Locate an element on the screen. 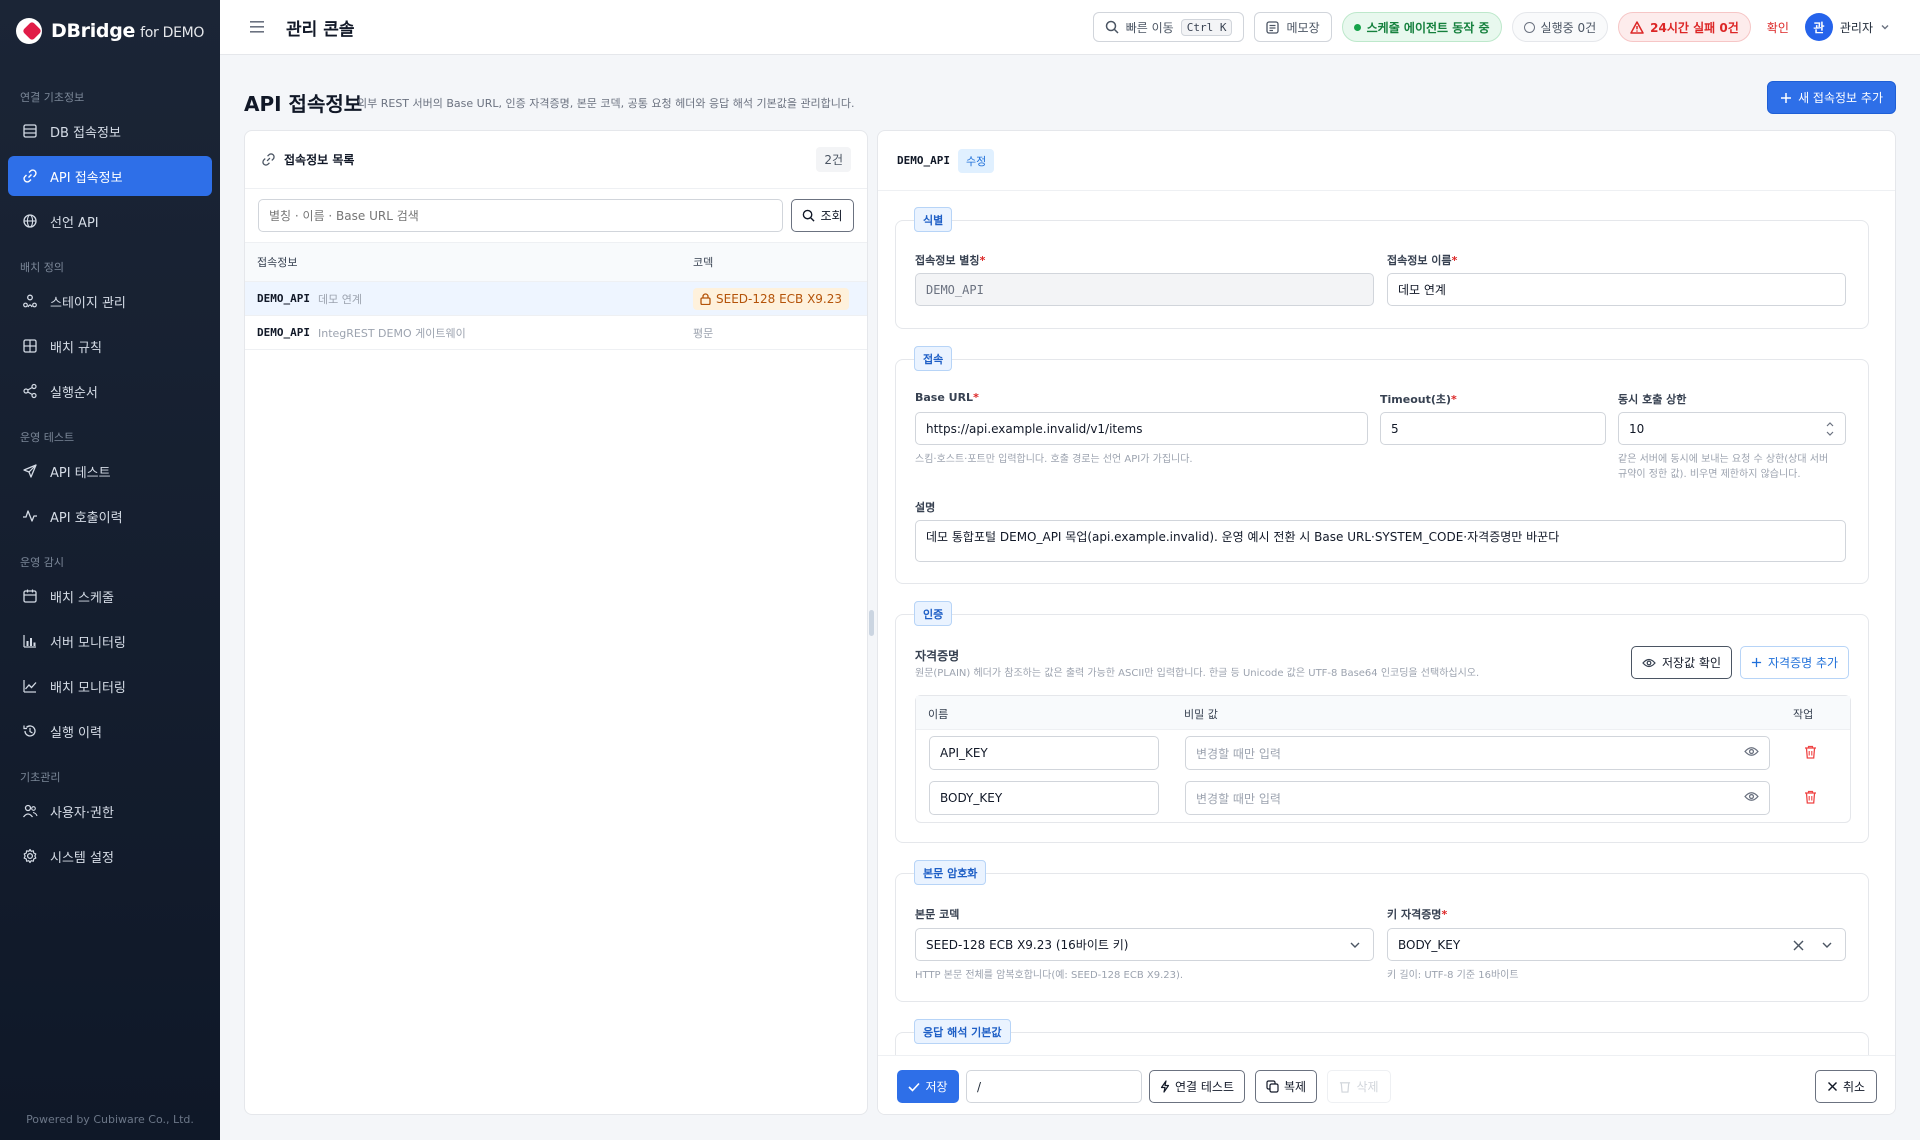  sidebar-item-4-1: 시스템 설정 is located at coordinates (110, 856).